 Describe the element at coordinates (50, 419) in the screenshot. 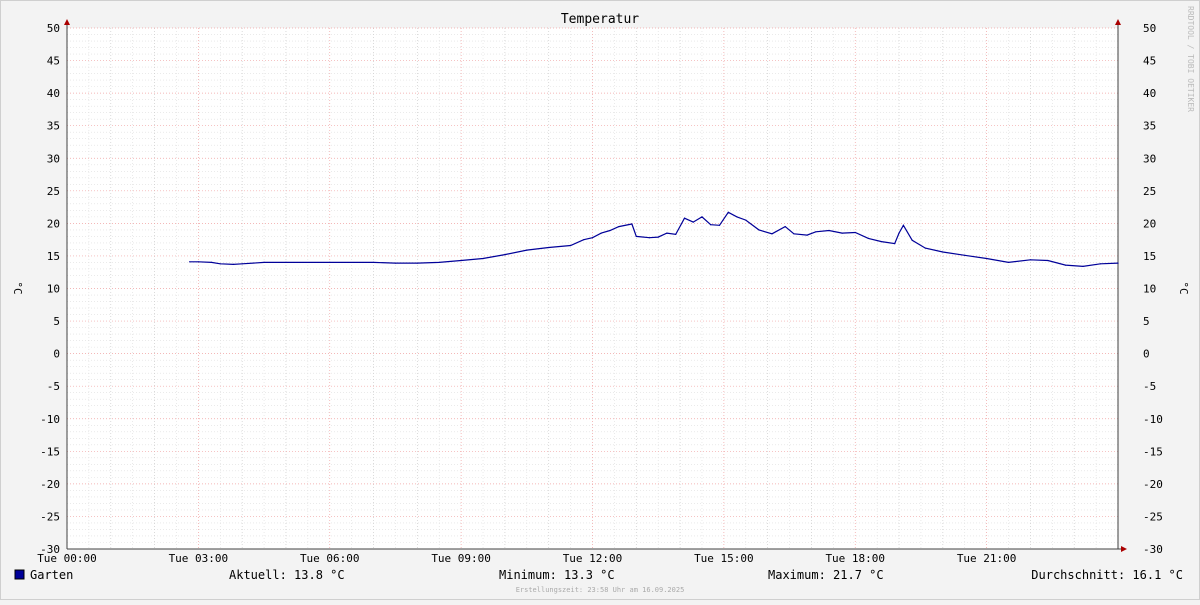

I see `y-tick-label-left: -10` at that location.